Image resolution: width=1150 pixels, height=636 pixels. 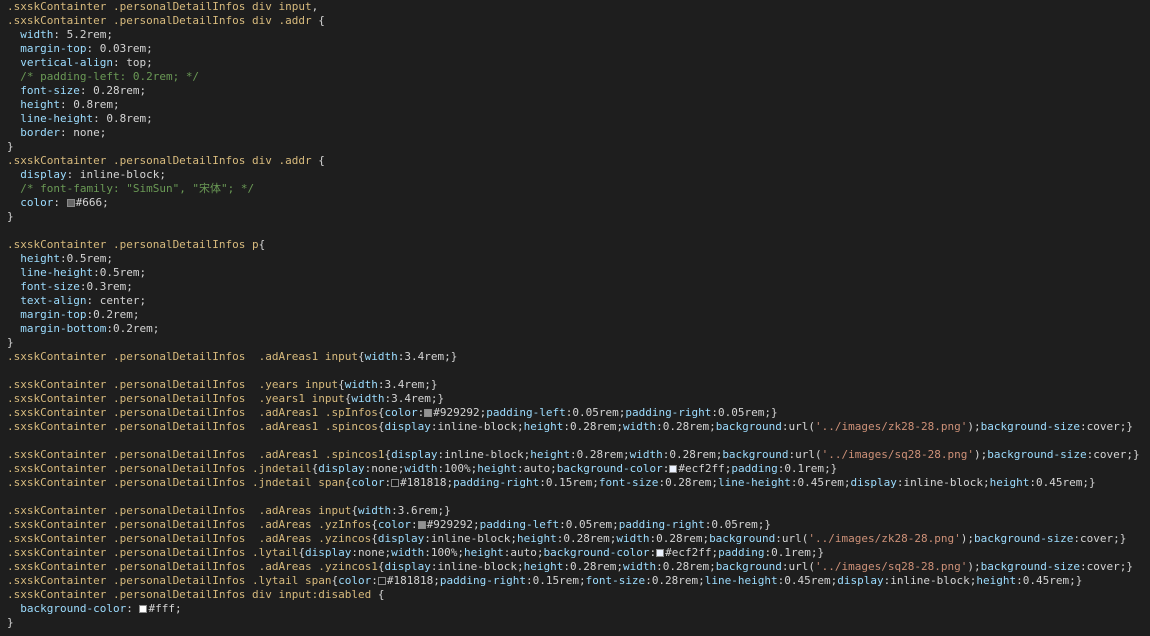 I want to click on code-line: margin-top:0.2rem;, so click(x=578, y=315).